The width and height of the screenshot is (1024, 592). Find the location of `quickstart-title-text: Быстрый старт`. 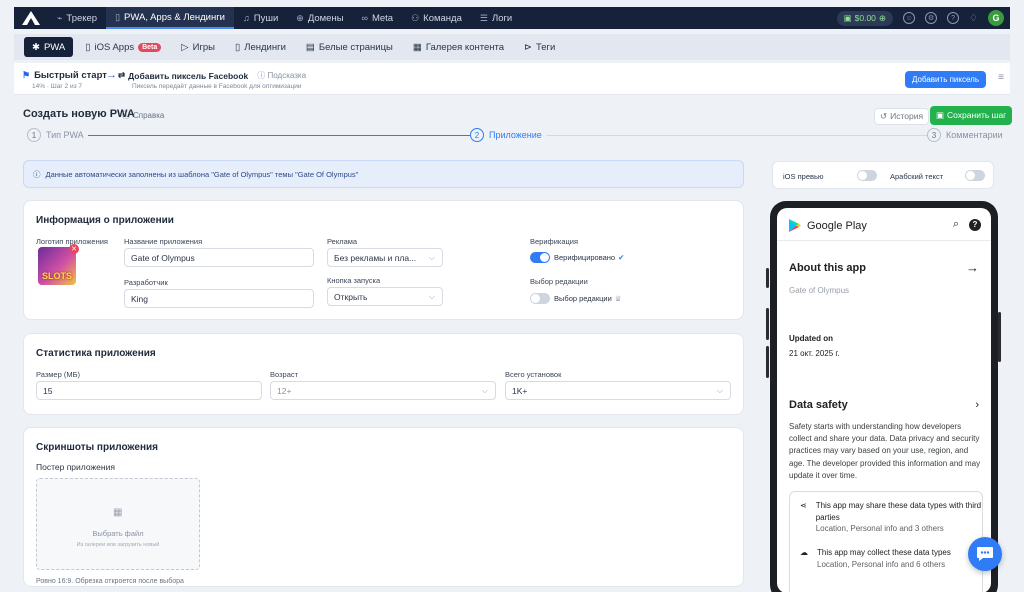

quickstart-title-text: Быстрый старт is located at coordinates (70, 75).